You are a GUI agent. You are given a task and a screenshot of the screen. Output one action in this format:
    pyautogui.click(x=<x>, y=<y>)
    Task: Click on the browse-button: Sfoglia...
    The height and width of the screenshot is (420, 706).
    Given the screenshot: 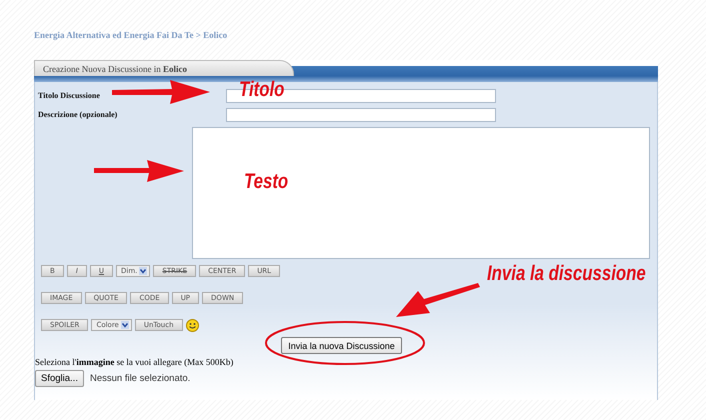 What is the action you would take?
    pyautogui.click(x=59, y=378)
    